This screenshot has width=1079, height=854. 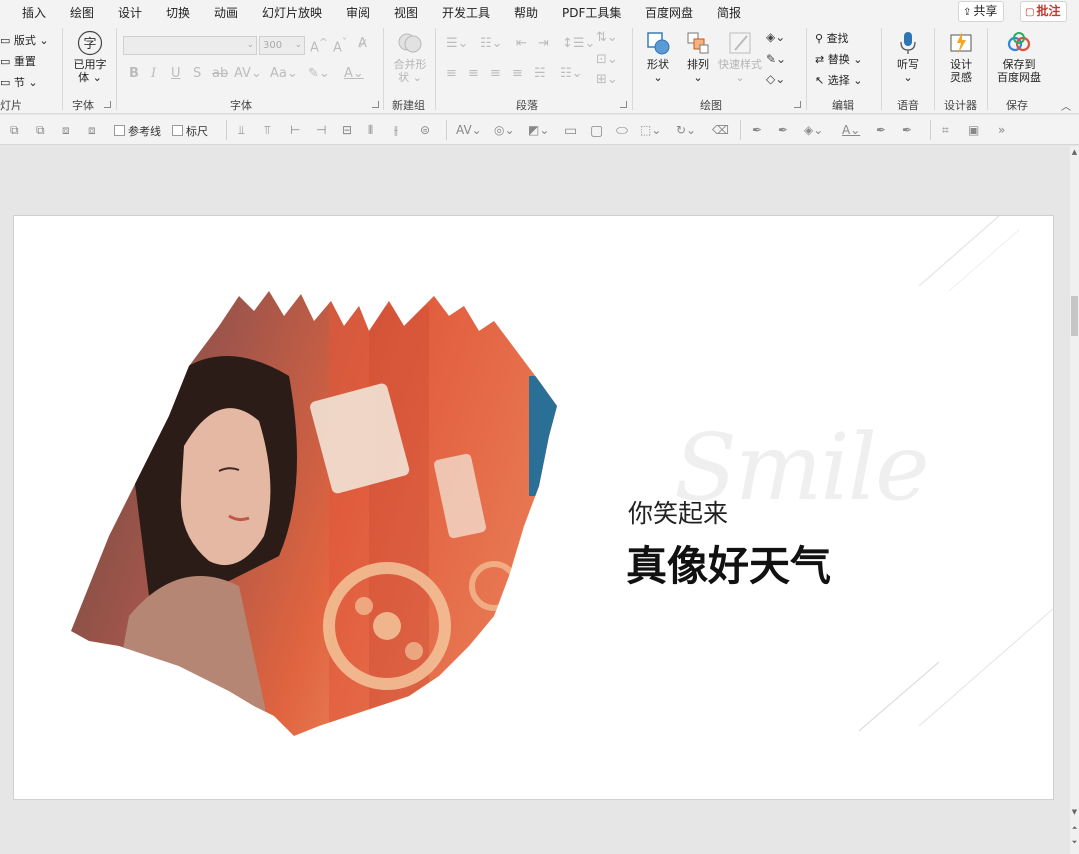 I want to click on shadow-icon: S, so click(x=197, y=73).